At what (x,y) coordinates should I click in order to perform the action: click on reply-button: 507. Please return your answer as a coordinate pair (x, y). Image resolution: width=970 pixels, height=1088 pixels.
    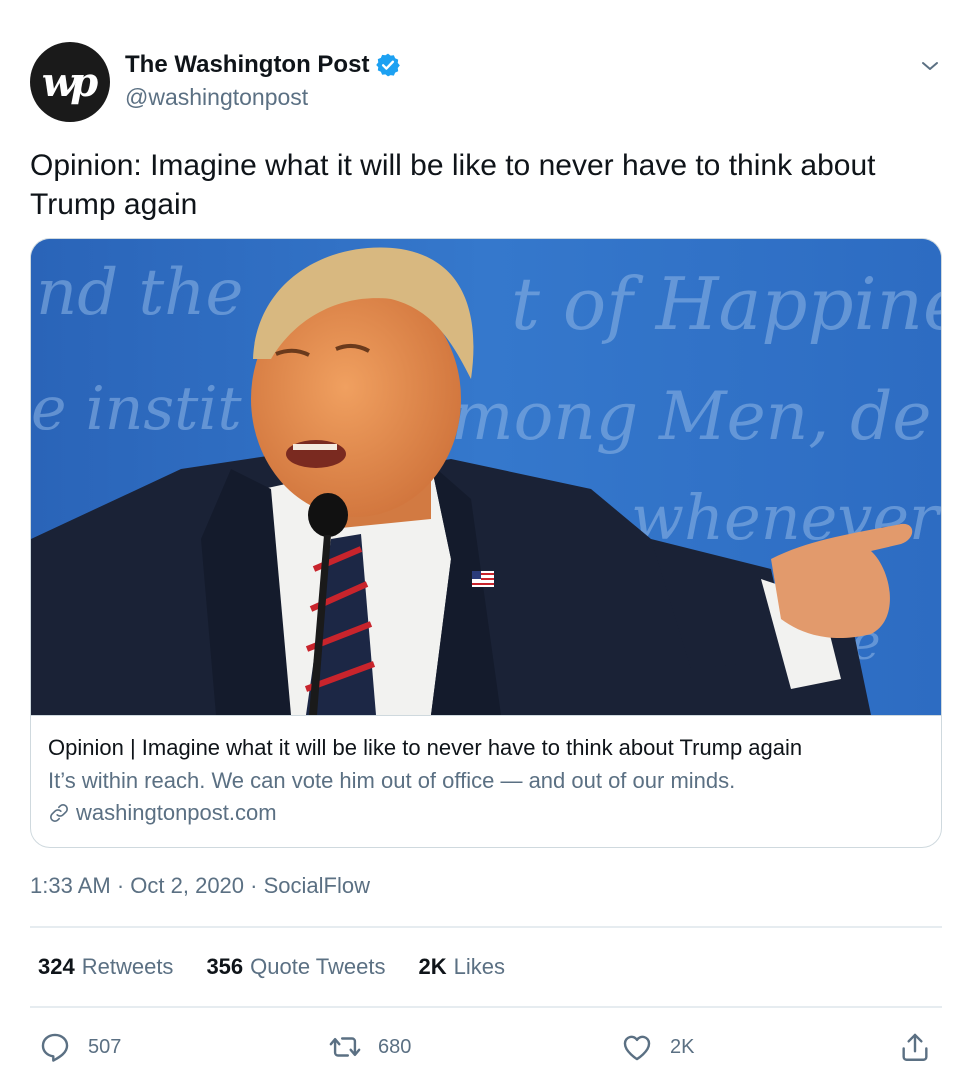
    Looking at the image, I should click on (79, 1047).